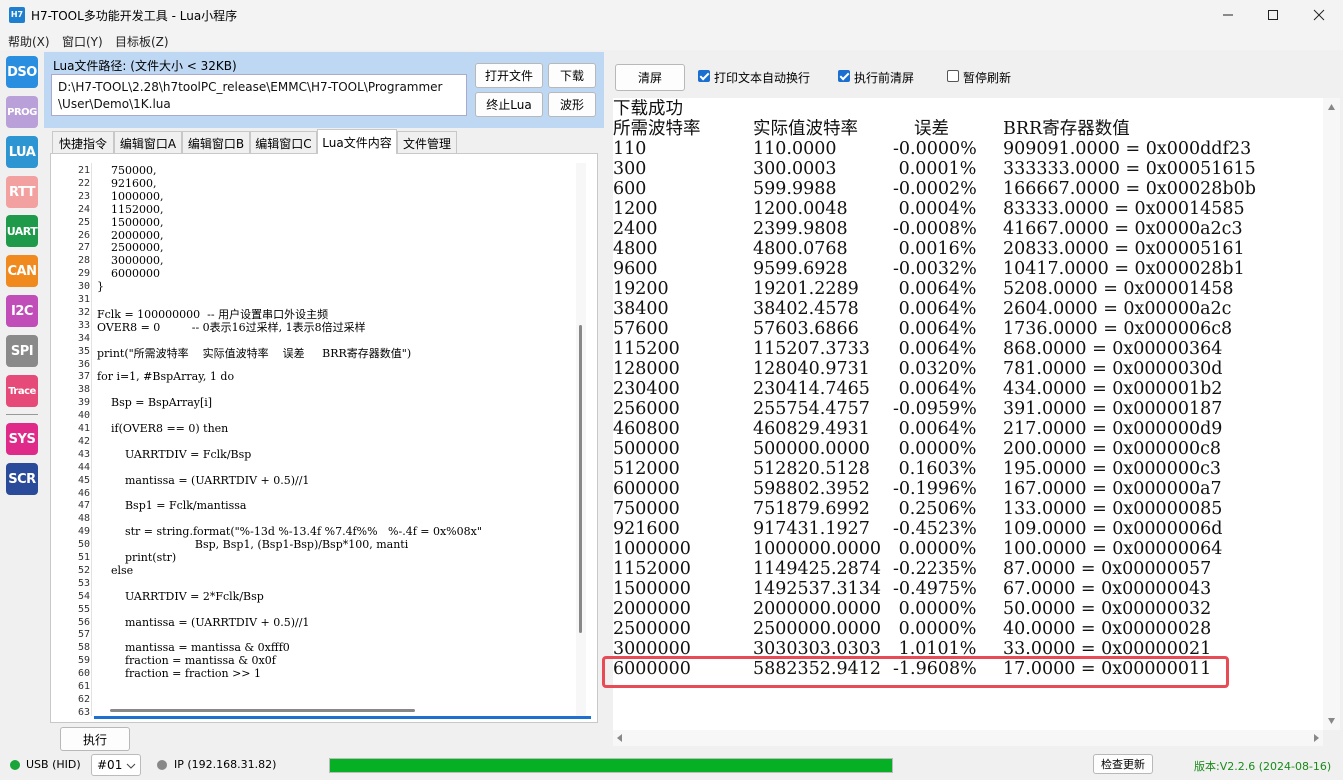  I want to click on output-cell: 19201.2289, so click(806, 289).